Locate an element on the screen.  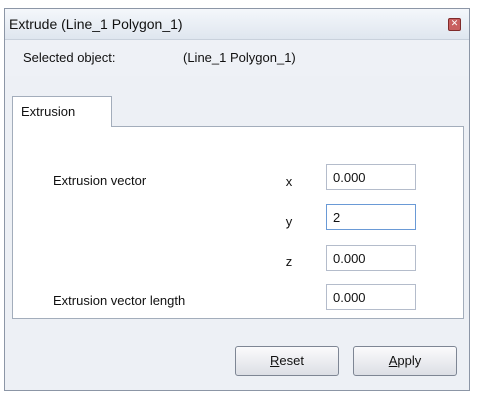
close-icon: ✕ is located at coordinates (454, 24).